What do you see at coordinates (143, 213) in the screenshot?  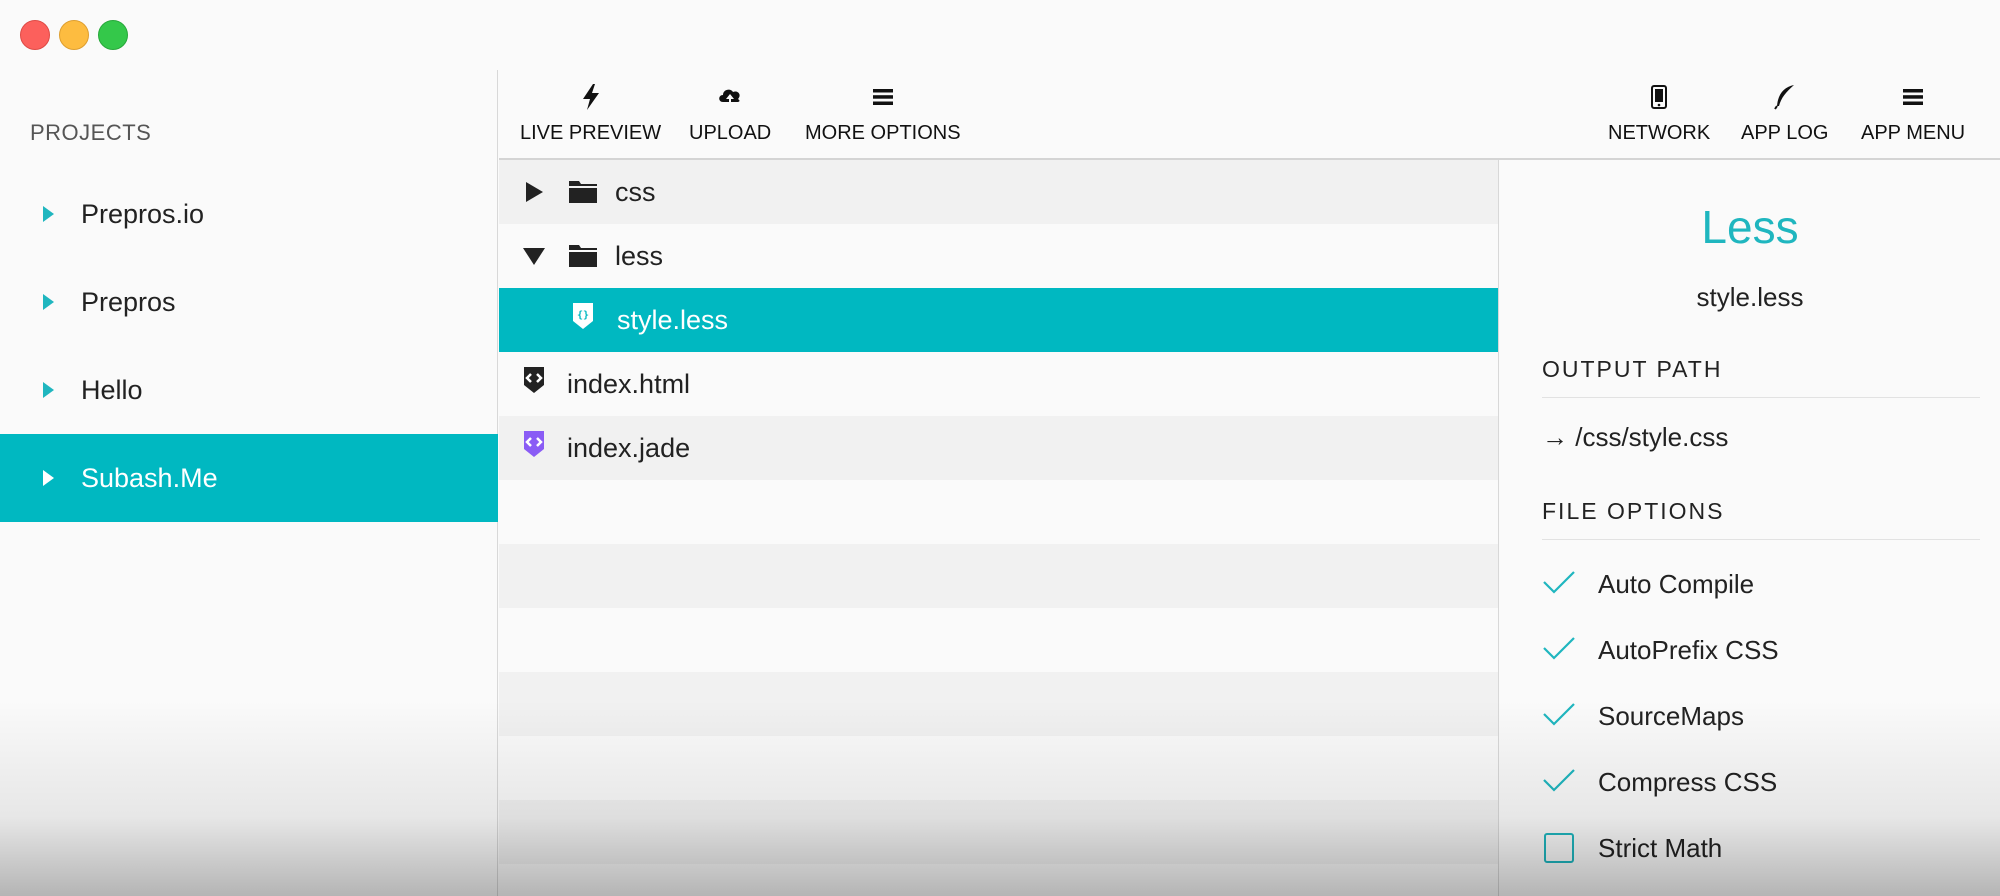 I see `project-label: Prepros.io` at bounding box center [143, 213].